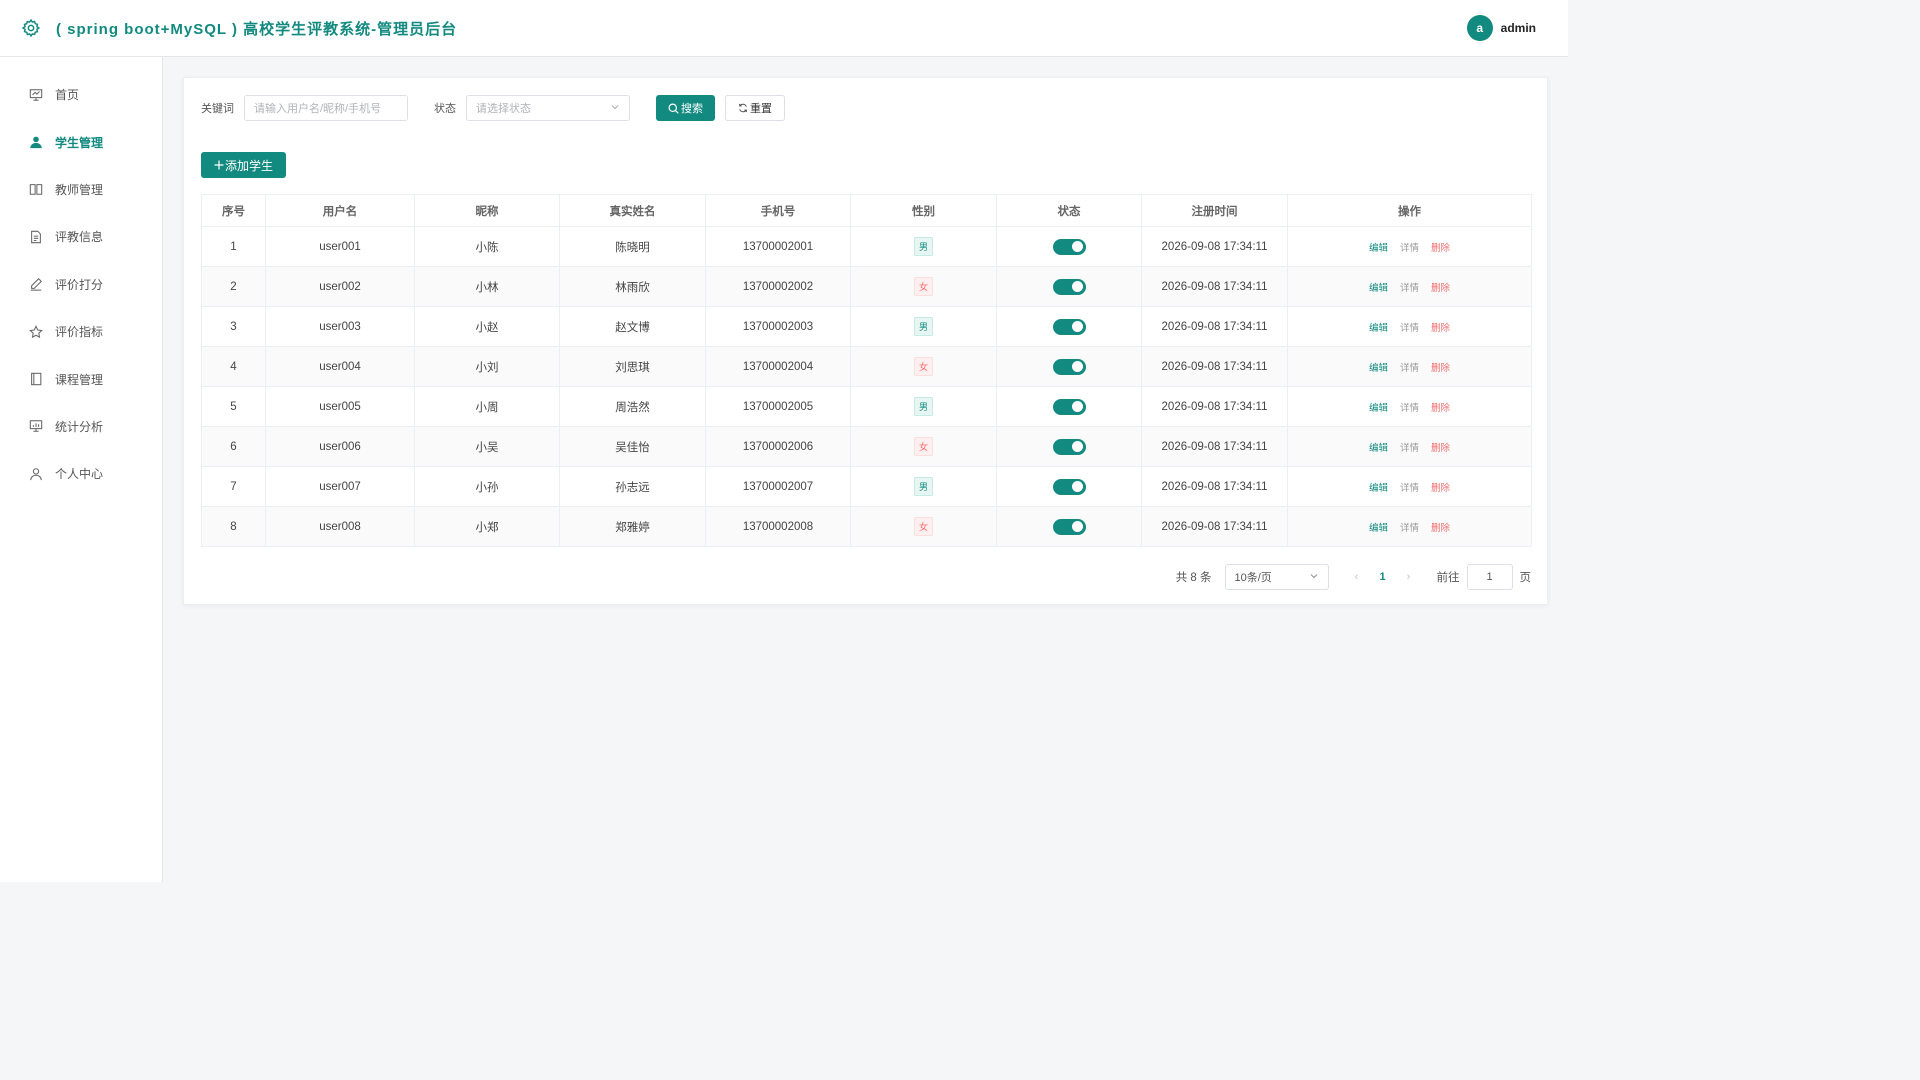 This screenshot has width=1920, height=1080. Describe the element at coordinates (632, 286) in the screenshot. I see `realname-cell: 林雨欣` at that location.